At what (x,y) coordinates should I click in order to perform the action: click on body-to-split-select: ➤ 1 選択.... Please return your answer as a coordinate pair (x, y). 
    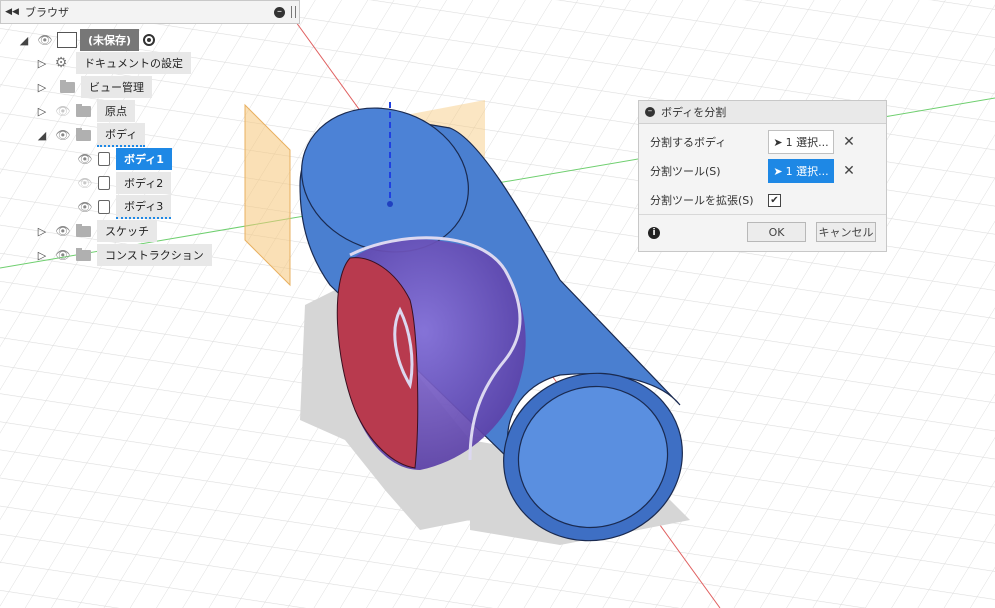
    Looking at the image, I should click on (801, 142).